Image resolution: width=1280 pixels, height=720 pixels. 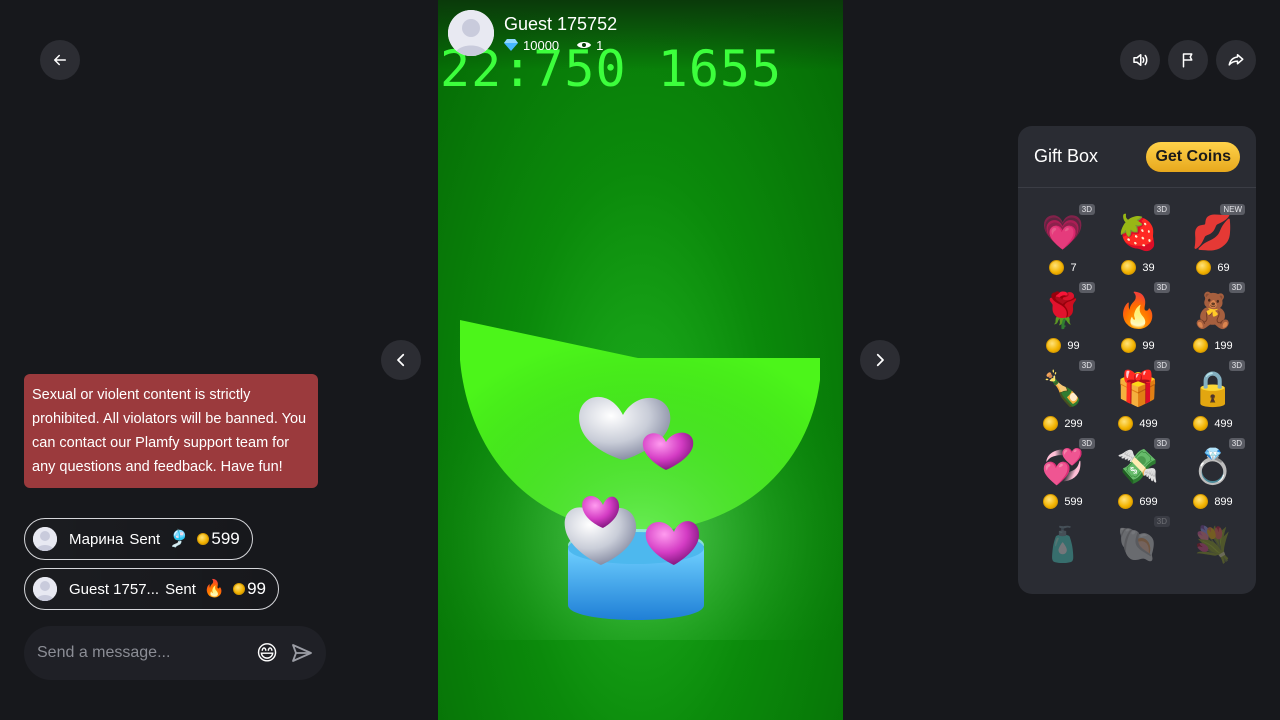 What do you see at coordinates (1073, 501) in the screenshot?
I see `gift-price-value: 599` at bounding box center [1073, 501].